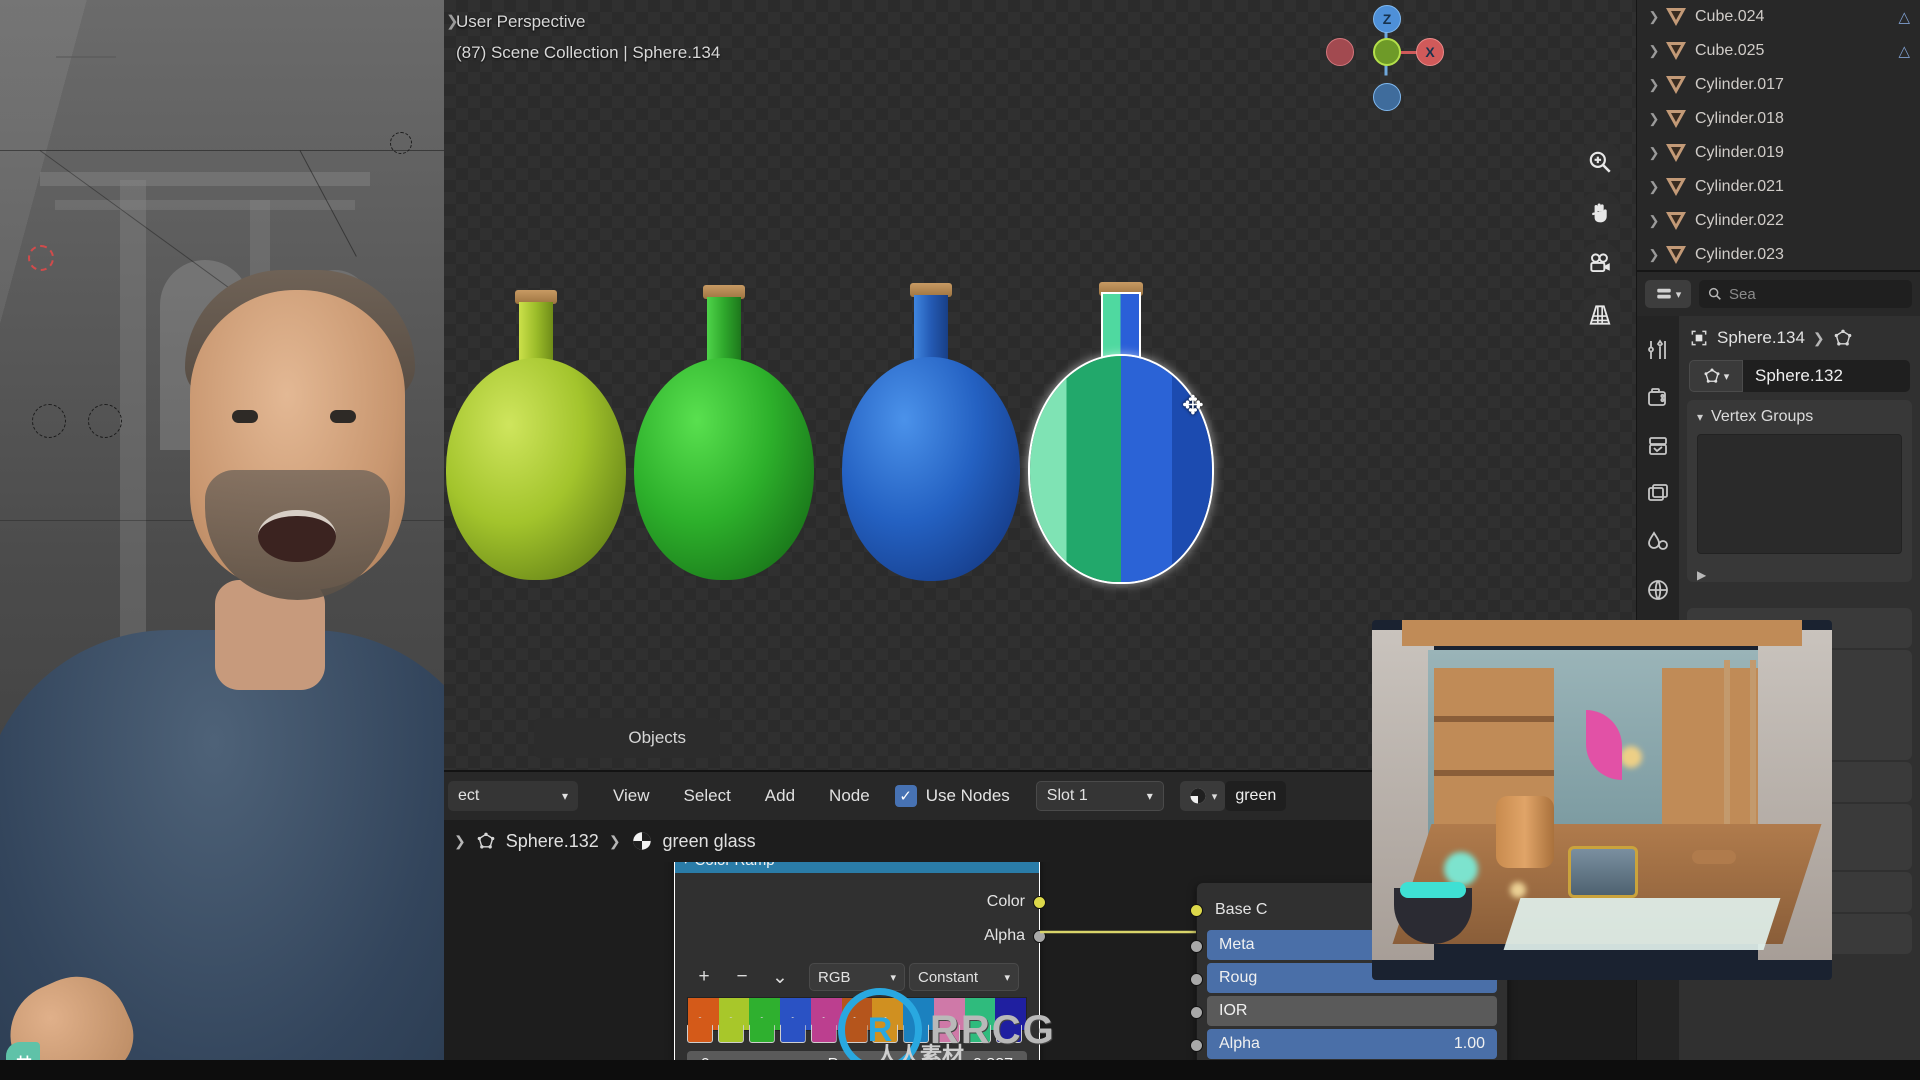  I want to click on bsdf-input-slider: IOR, so click(1352, 1011).